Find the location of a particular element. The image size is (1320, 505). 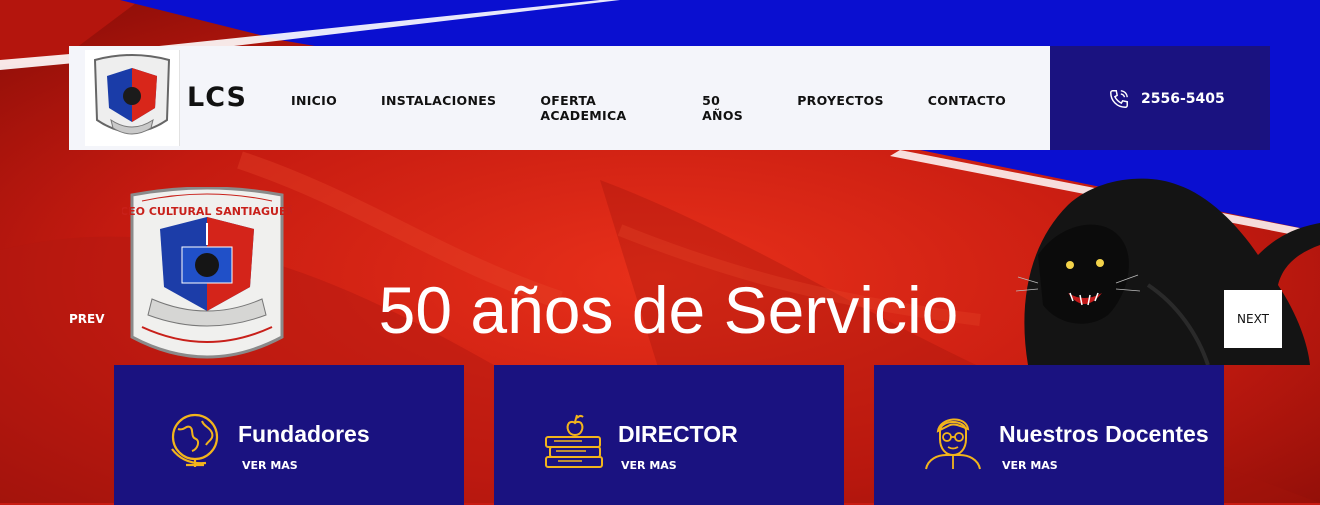

brand-name: LCS is located at coordinates (217, 97).